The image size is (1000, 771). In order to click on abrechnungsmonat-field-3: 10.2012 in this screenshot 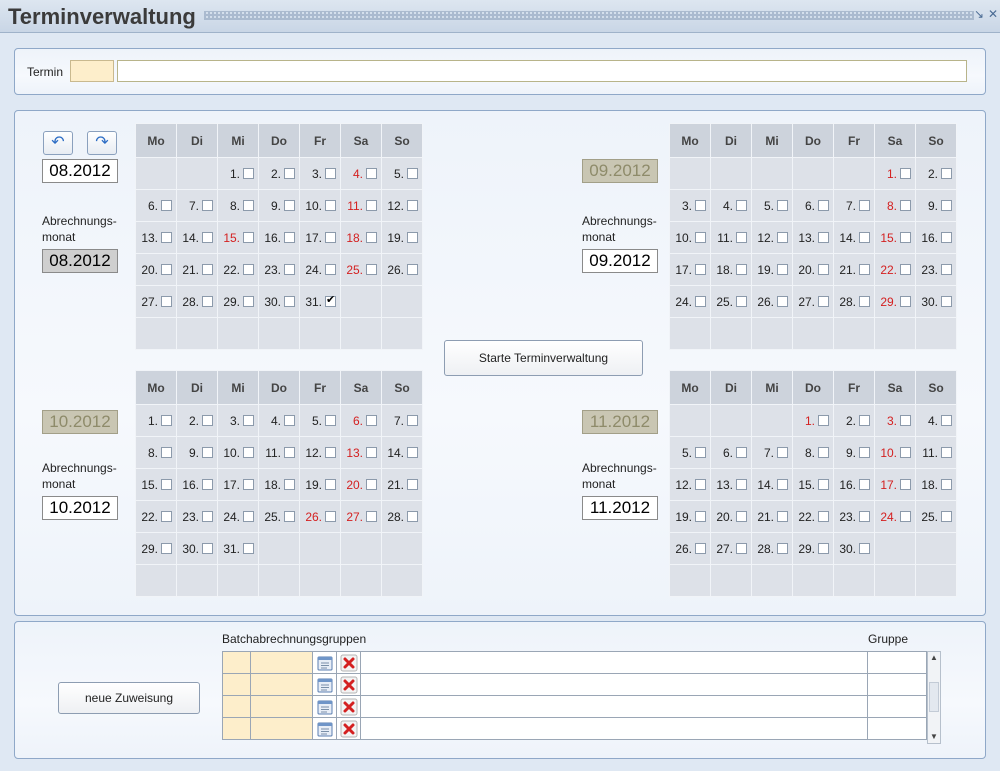, I will do `click(80, 508)`.